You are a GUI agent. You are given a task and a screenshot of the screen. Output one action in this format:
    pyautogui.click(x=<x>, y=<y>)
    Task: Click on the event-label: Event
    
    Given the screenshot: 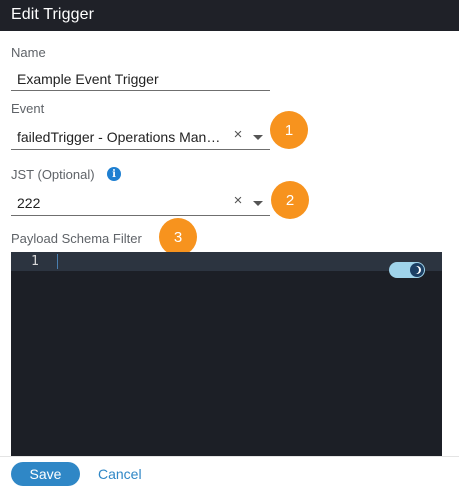 What is the action you would take?
    pyautogui.click(x=28, y=108)
    